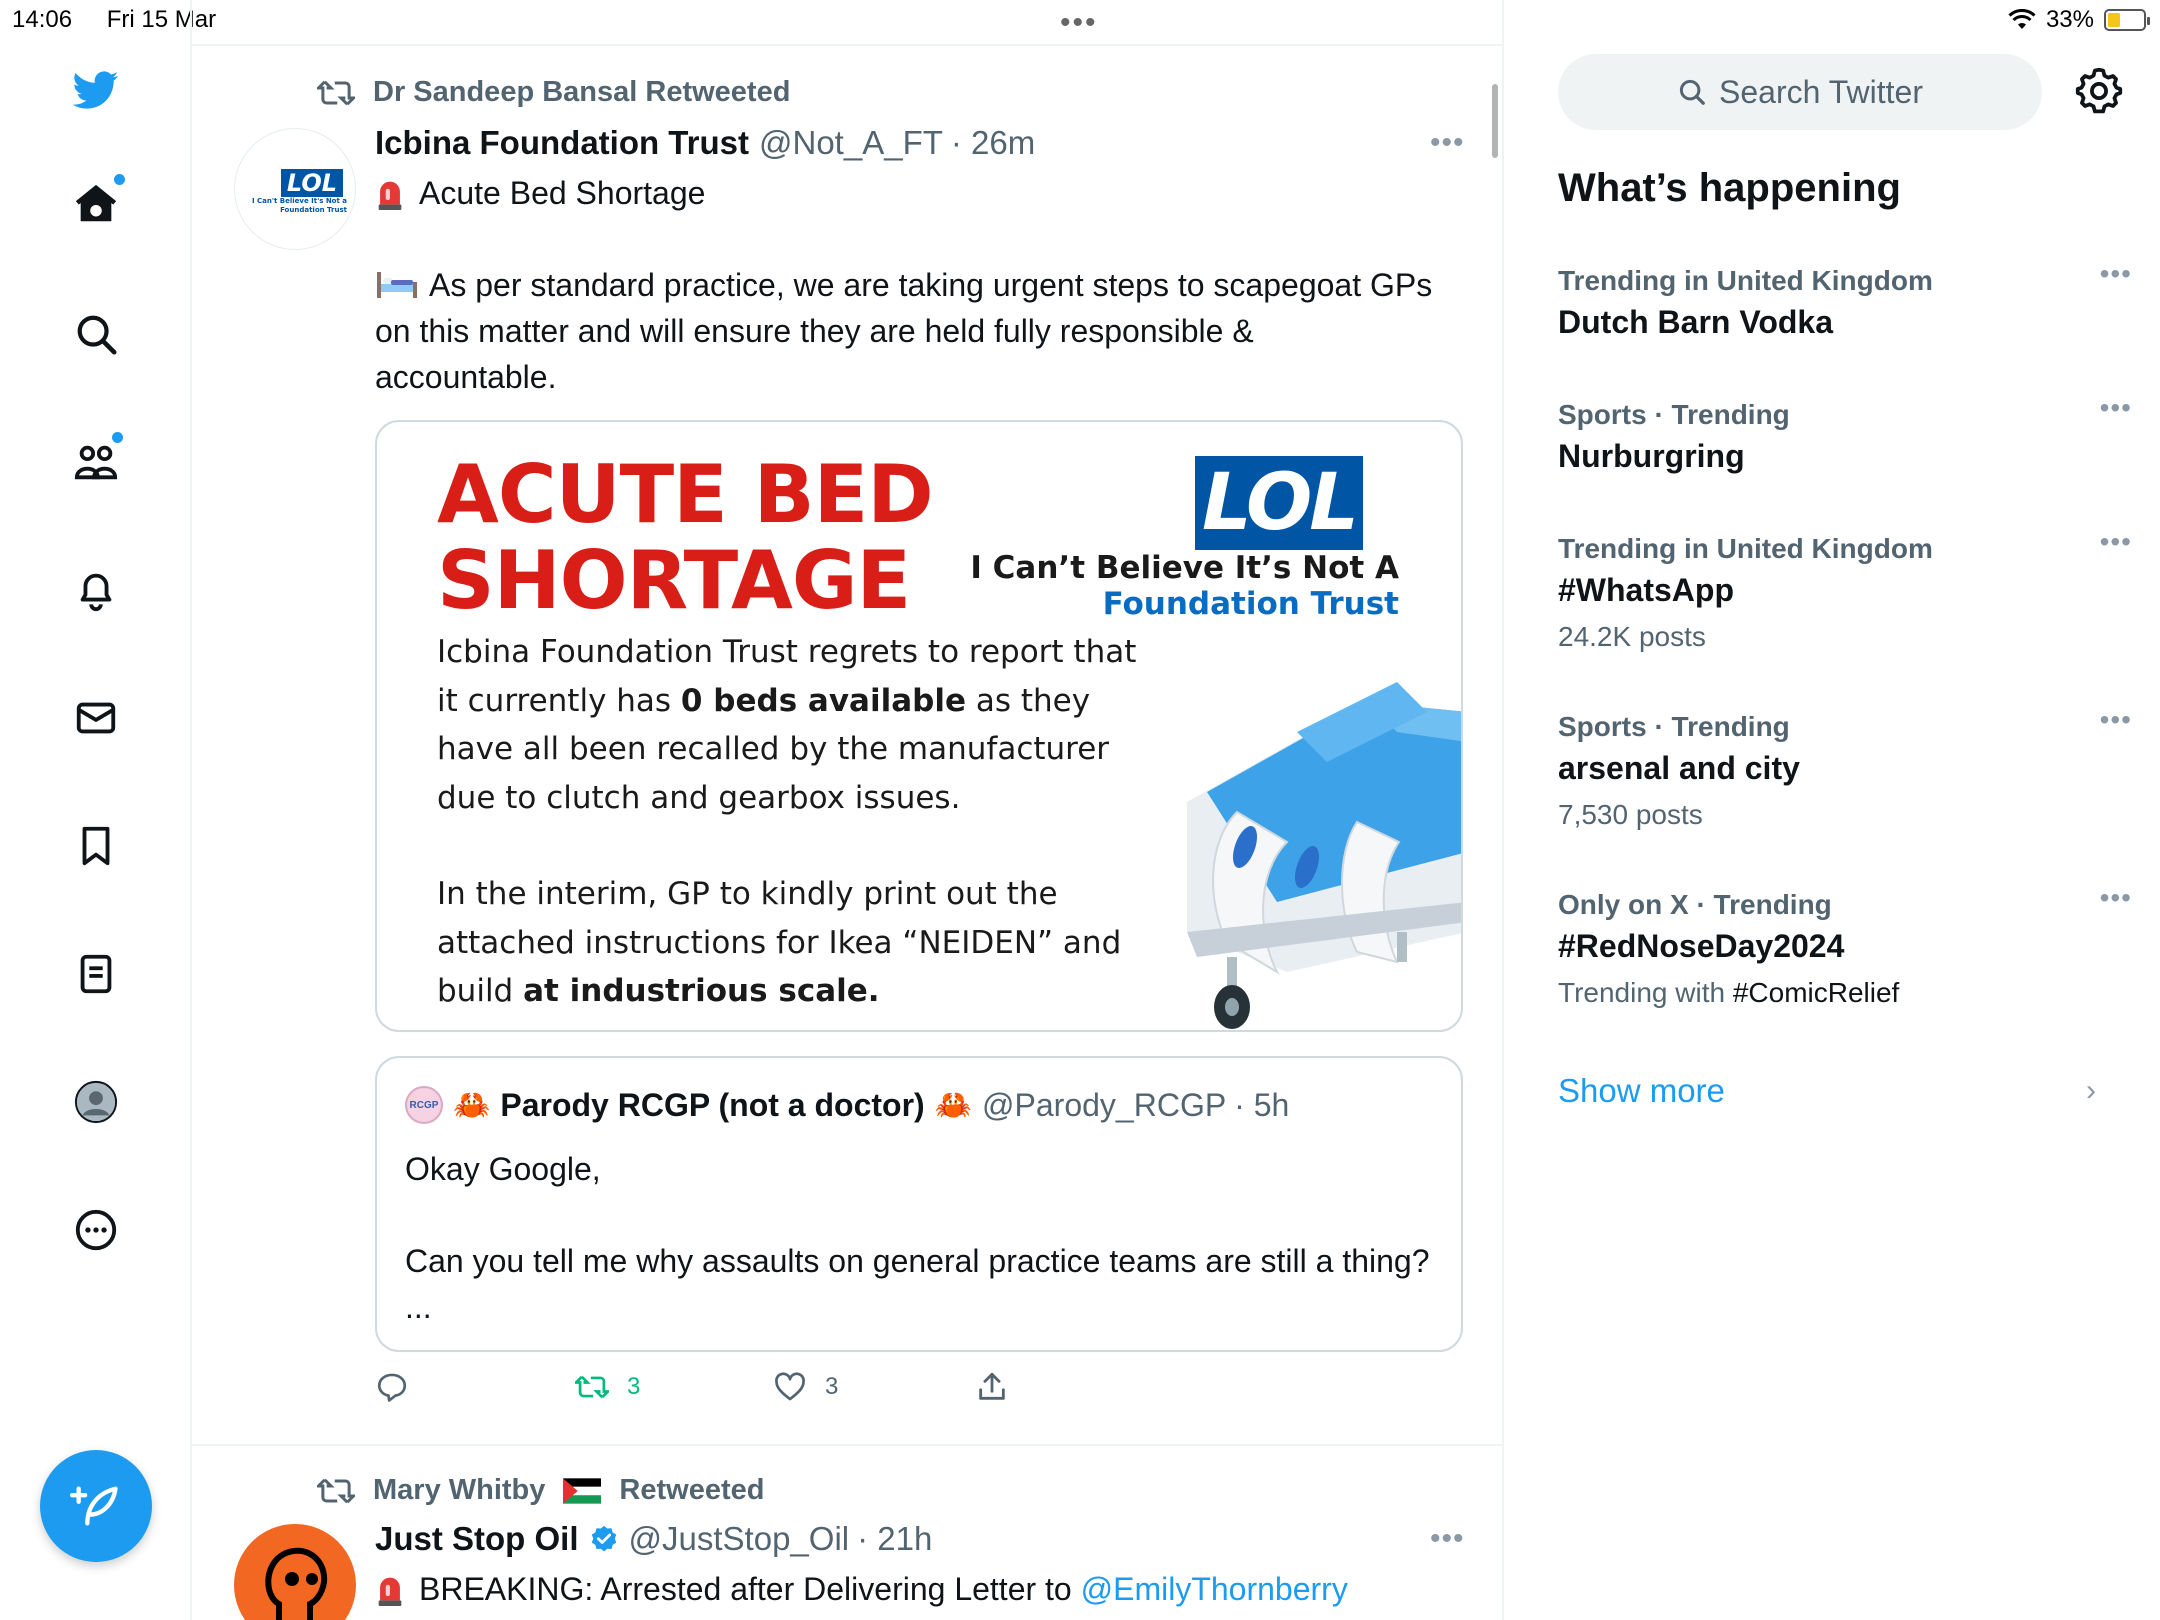  What do you see at coordinates (119, 179) in the screenshot?
I see `home-new-dot` at bounding box center [119, 179].